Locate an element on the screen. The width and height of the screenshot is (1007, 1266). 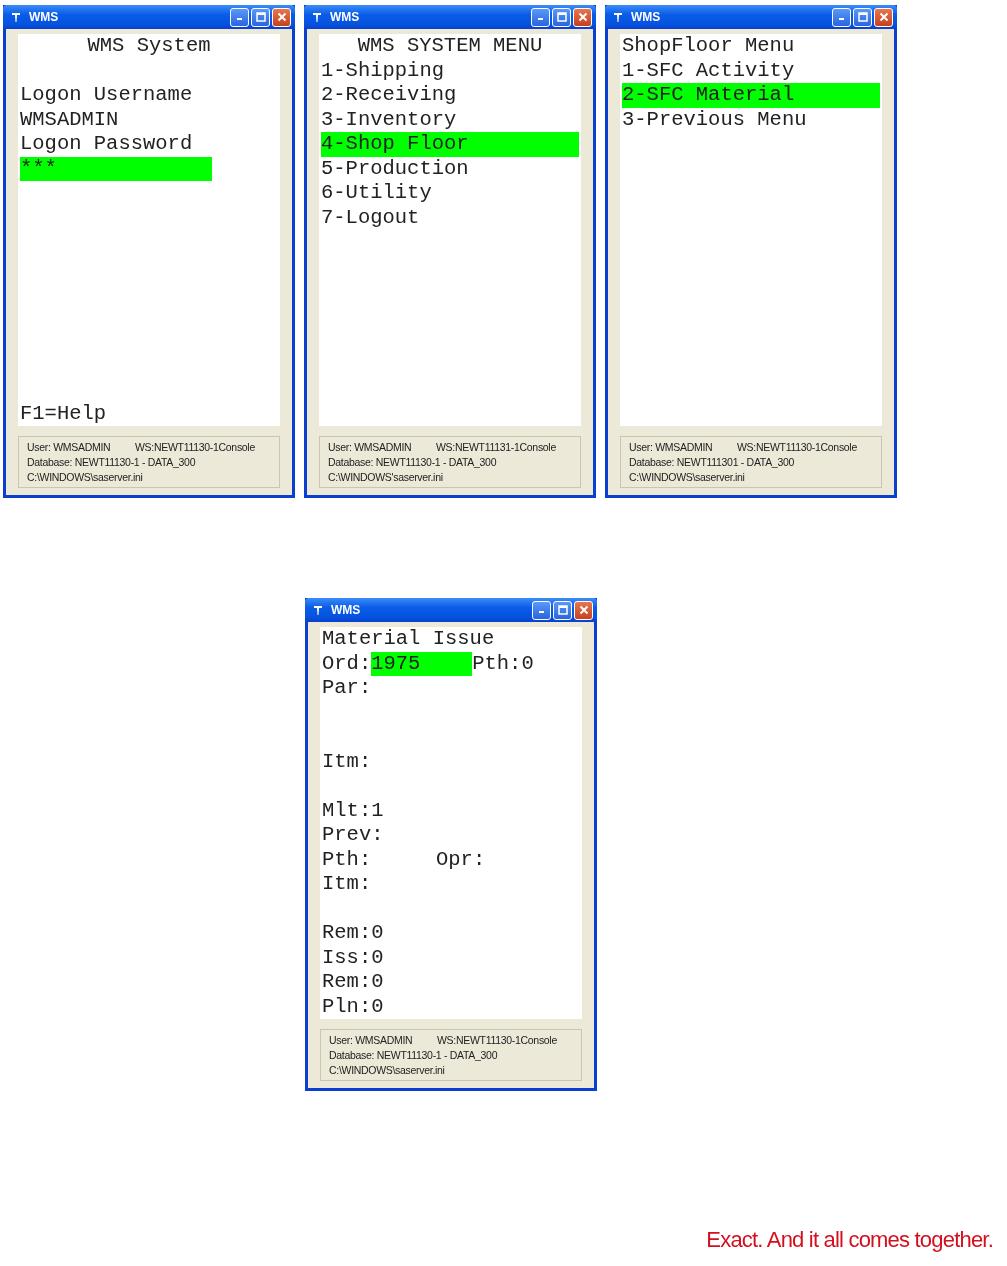
screen-text: Logon Password is located at coordinates (107, 144).